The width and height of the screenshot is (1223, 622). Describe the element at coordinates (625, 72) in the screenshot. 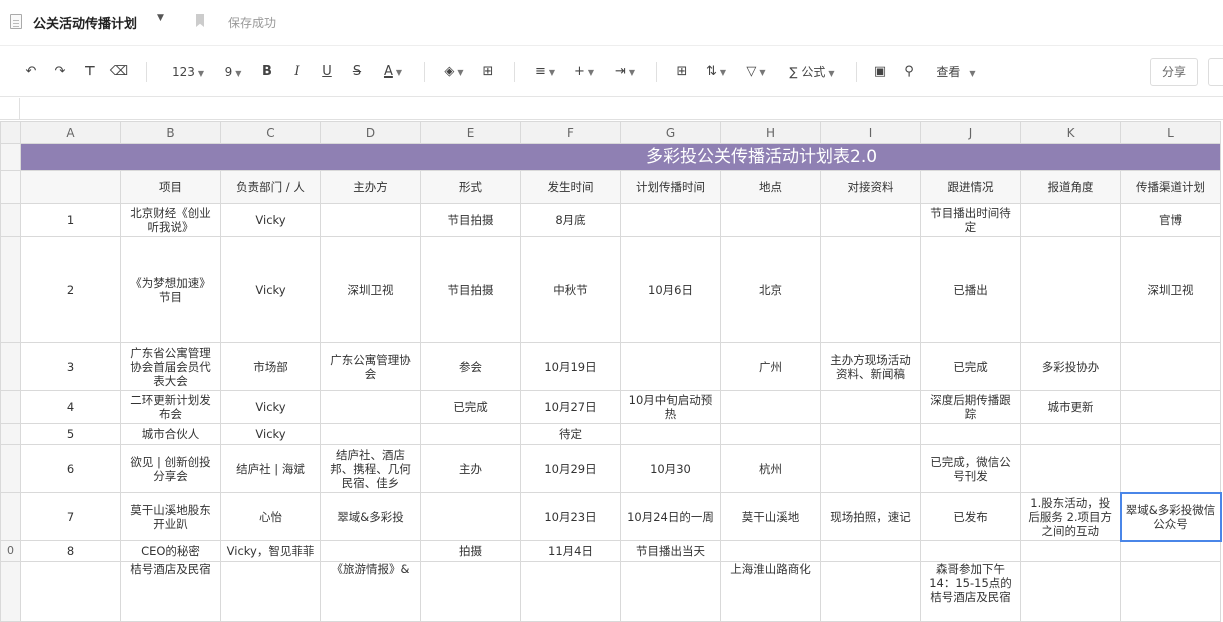

I see `text-wrap-icon: ⇥ ▼` at that location.